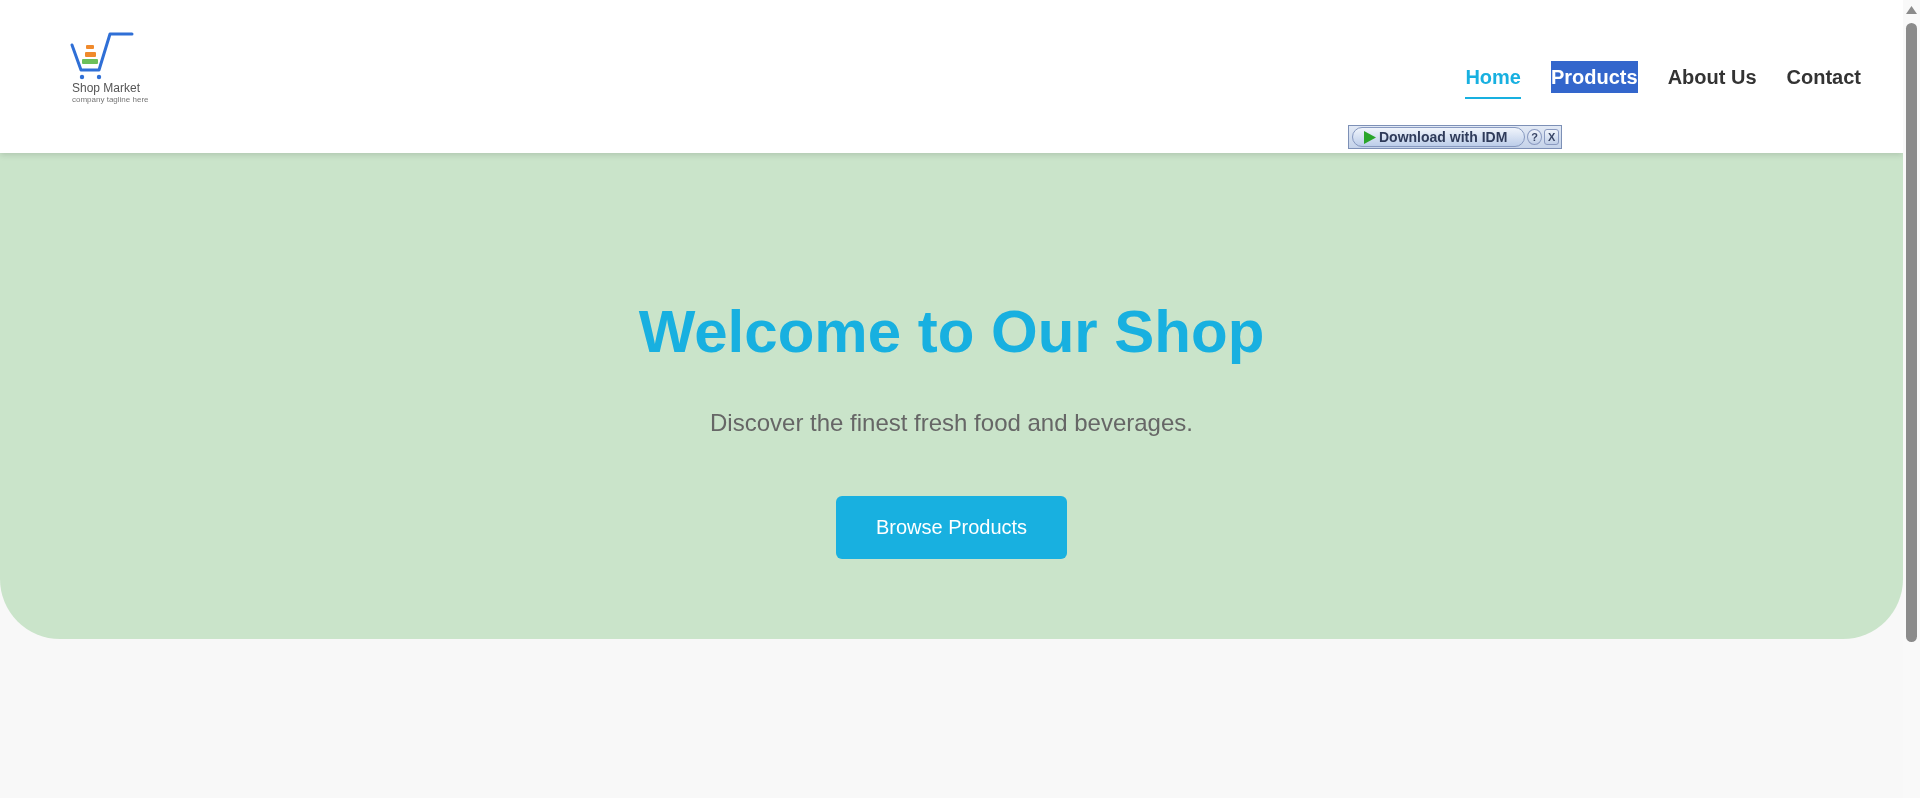 This screenshot has width=1920, height=798. Describe the element at coordinates (951, 331) in the screenshot. I see `hero-title: Welcome to Our Shop` at that location.